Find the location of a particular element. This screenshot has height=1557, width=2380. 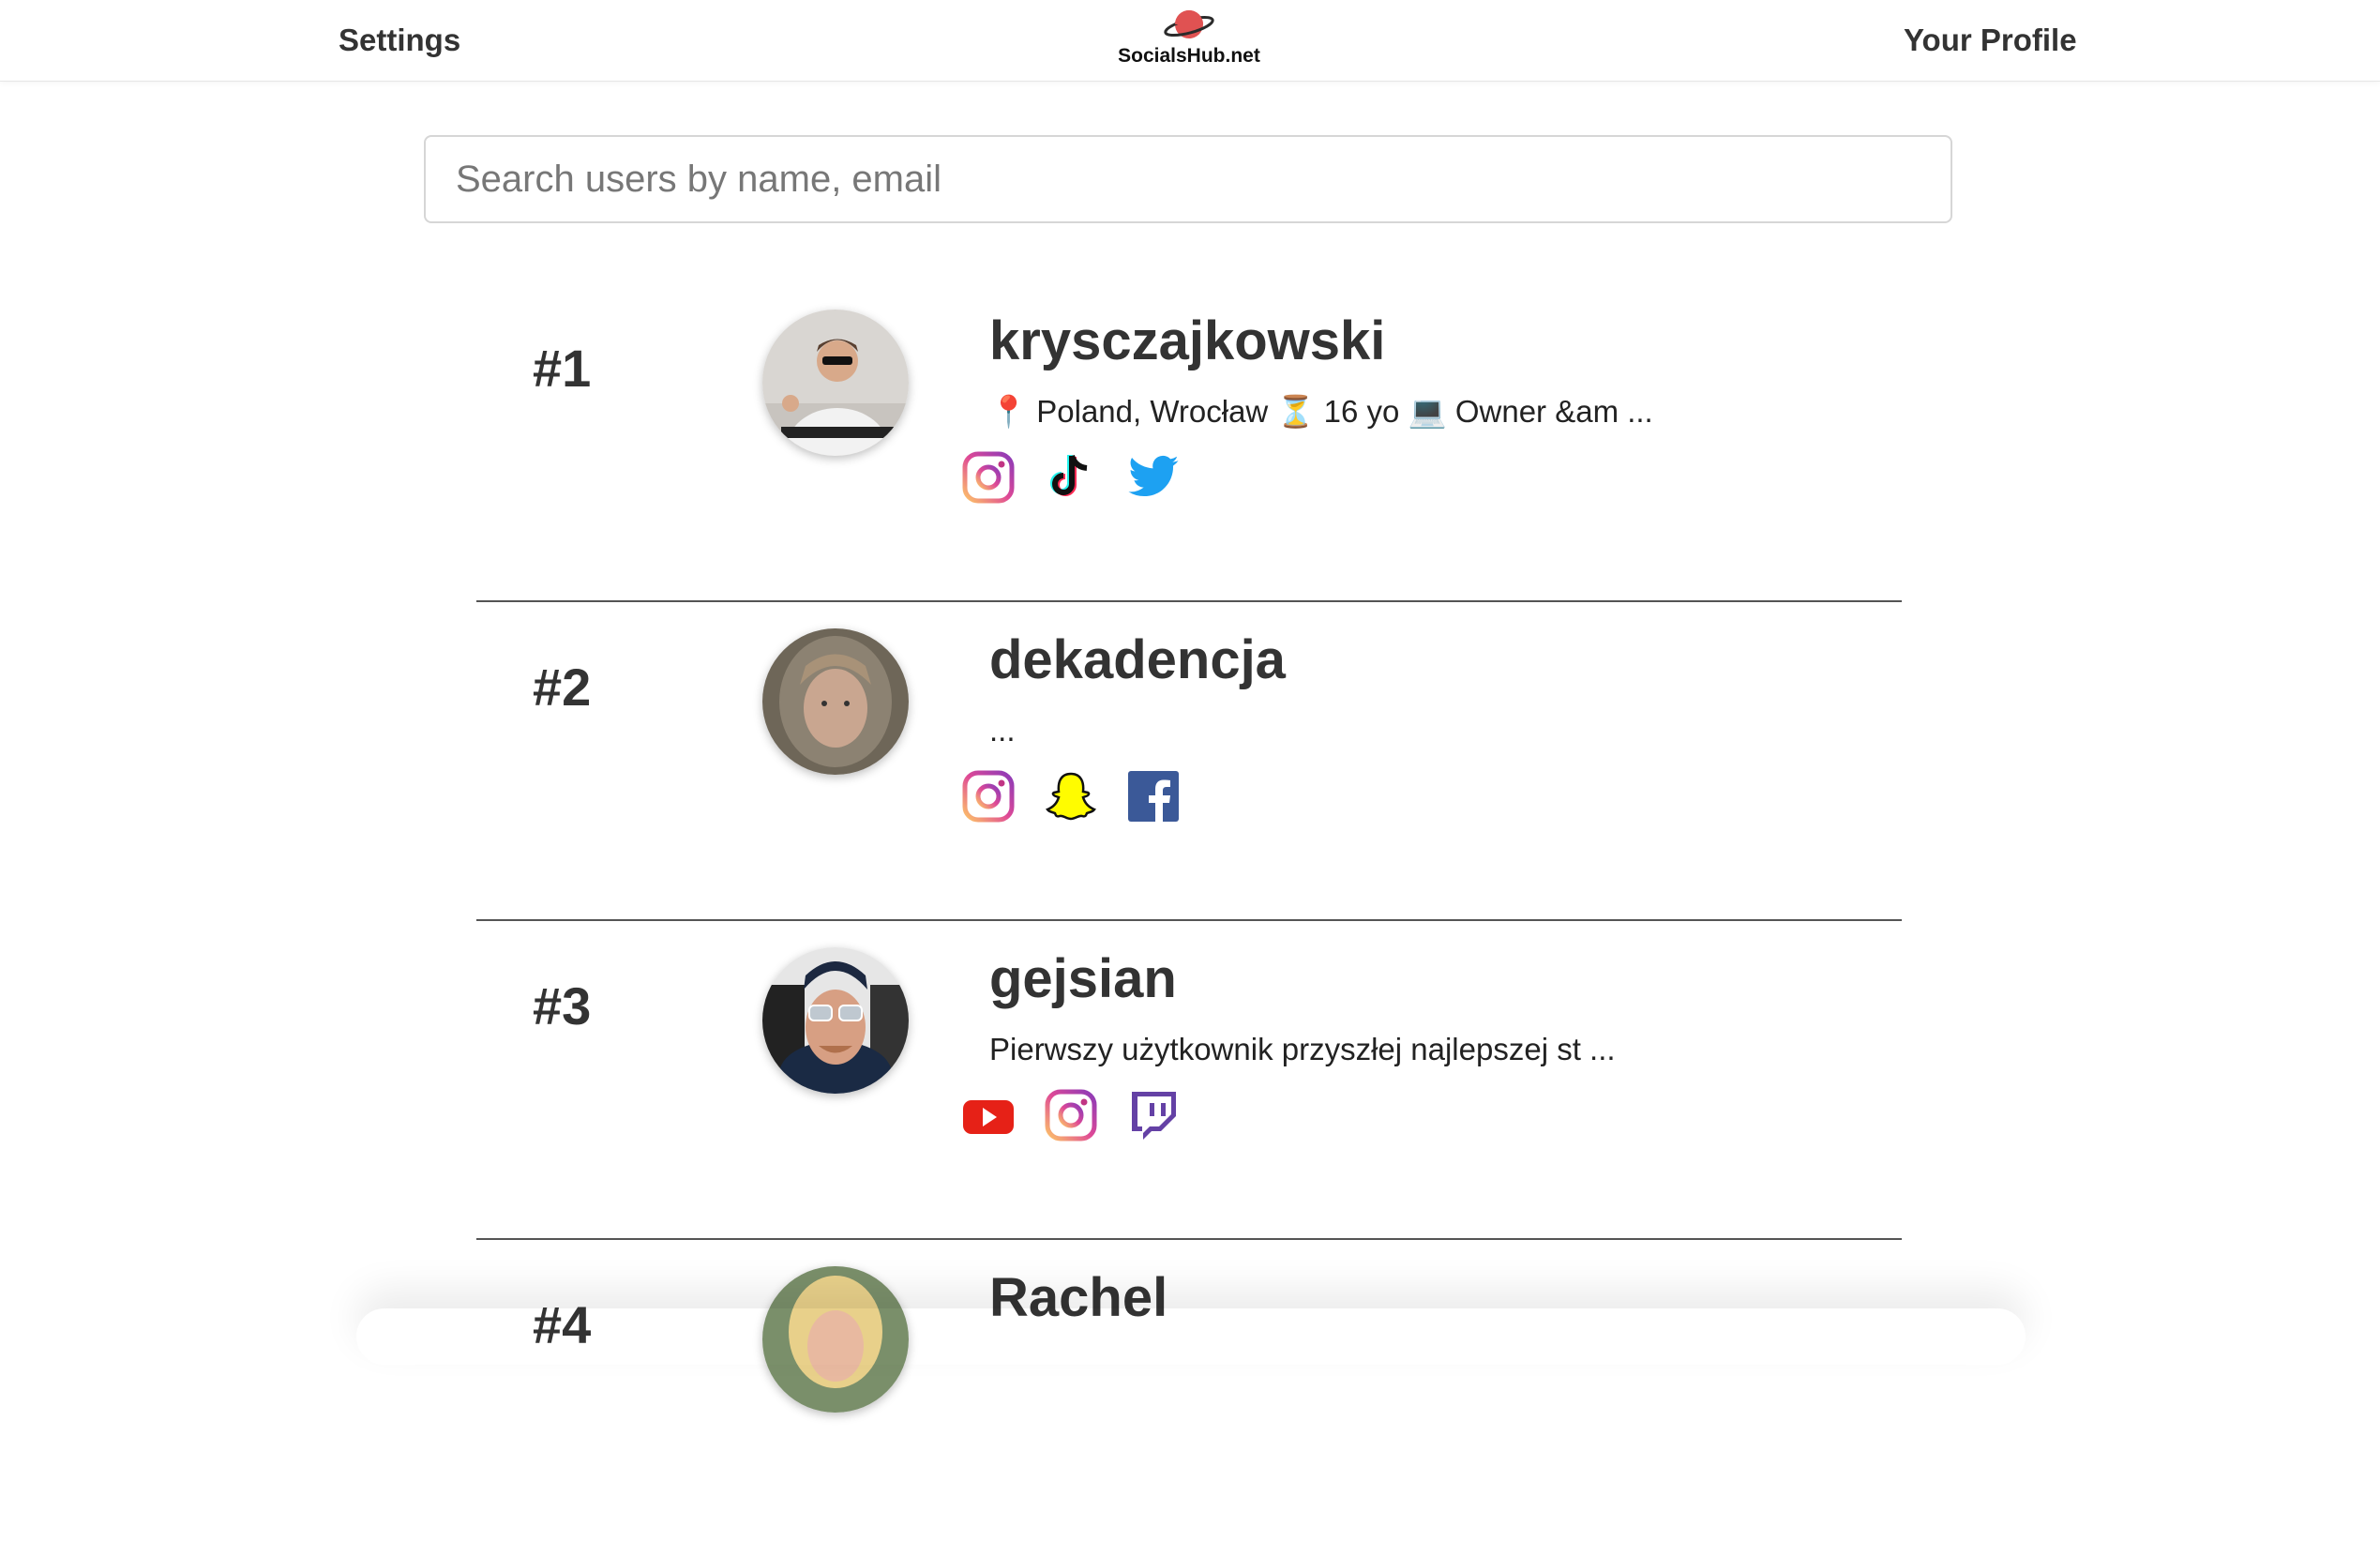

search-input is located at coordinates (1188, 179).